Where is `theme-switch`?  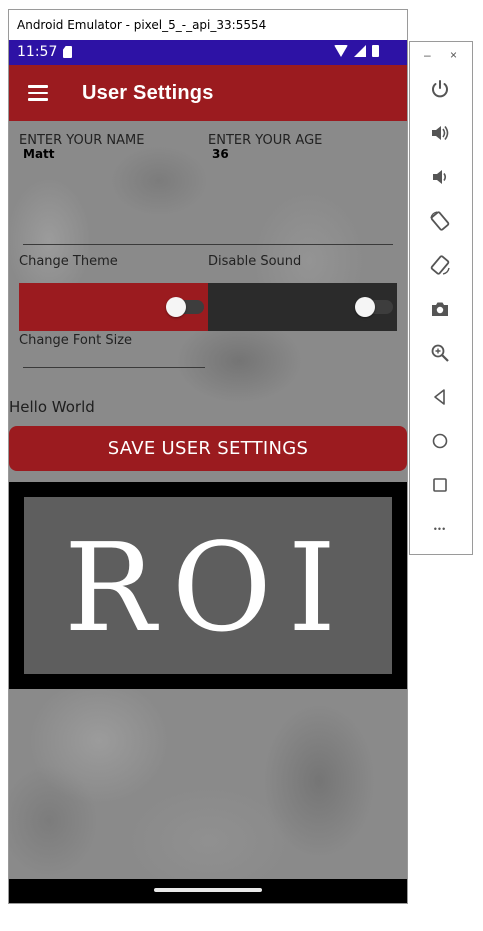
theme-switch is located at coordinates (185, 307).